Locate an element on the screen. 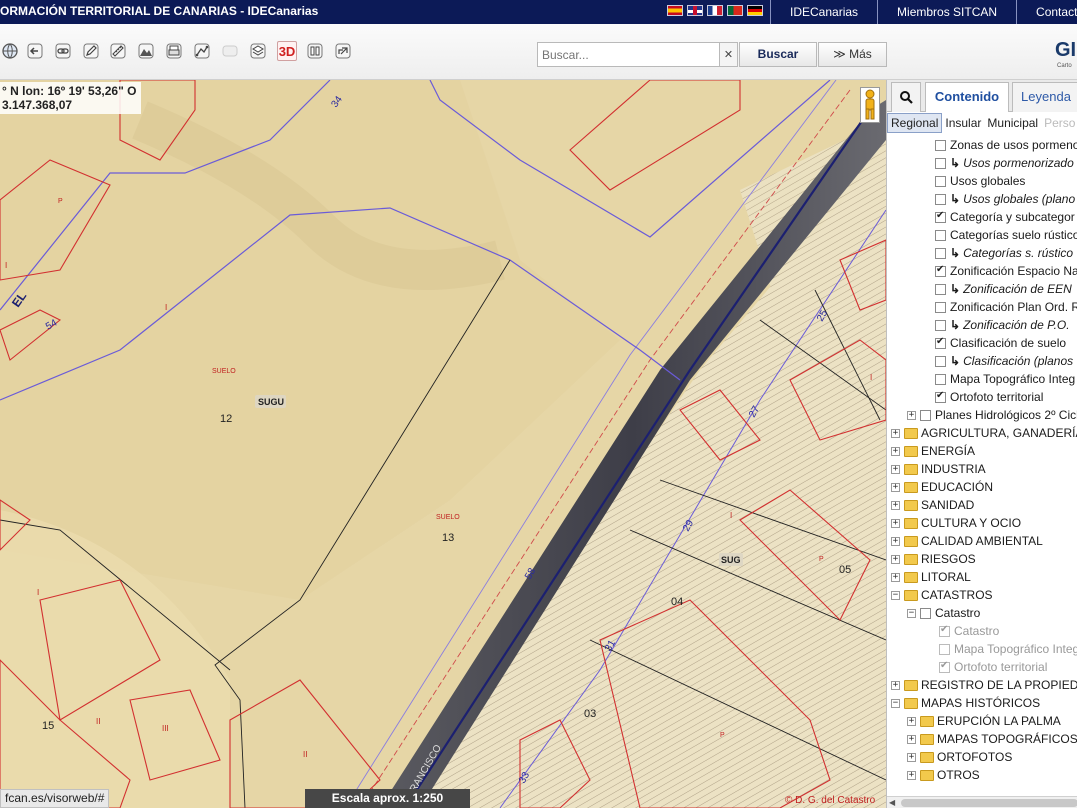 This screenshot has height=808, width=1077. tree-item: + CULTURA Y OCIO is located at coordinates (956, 523).